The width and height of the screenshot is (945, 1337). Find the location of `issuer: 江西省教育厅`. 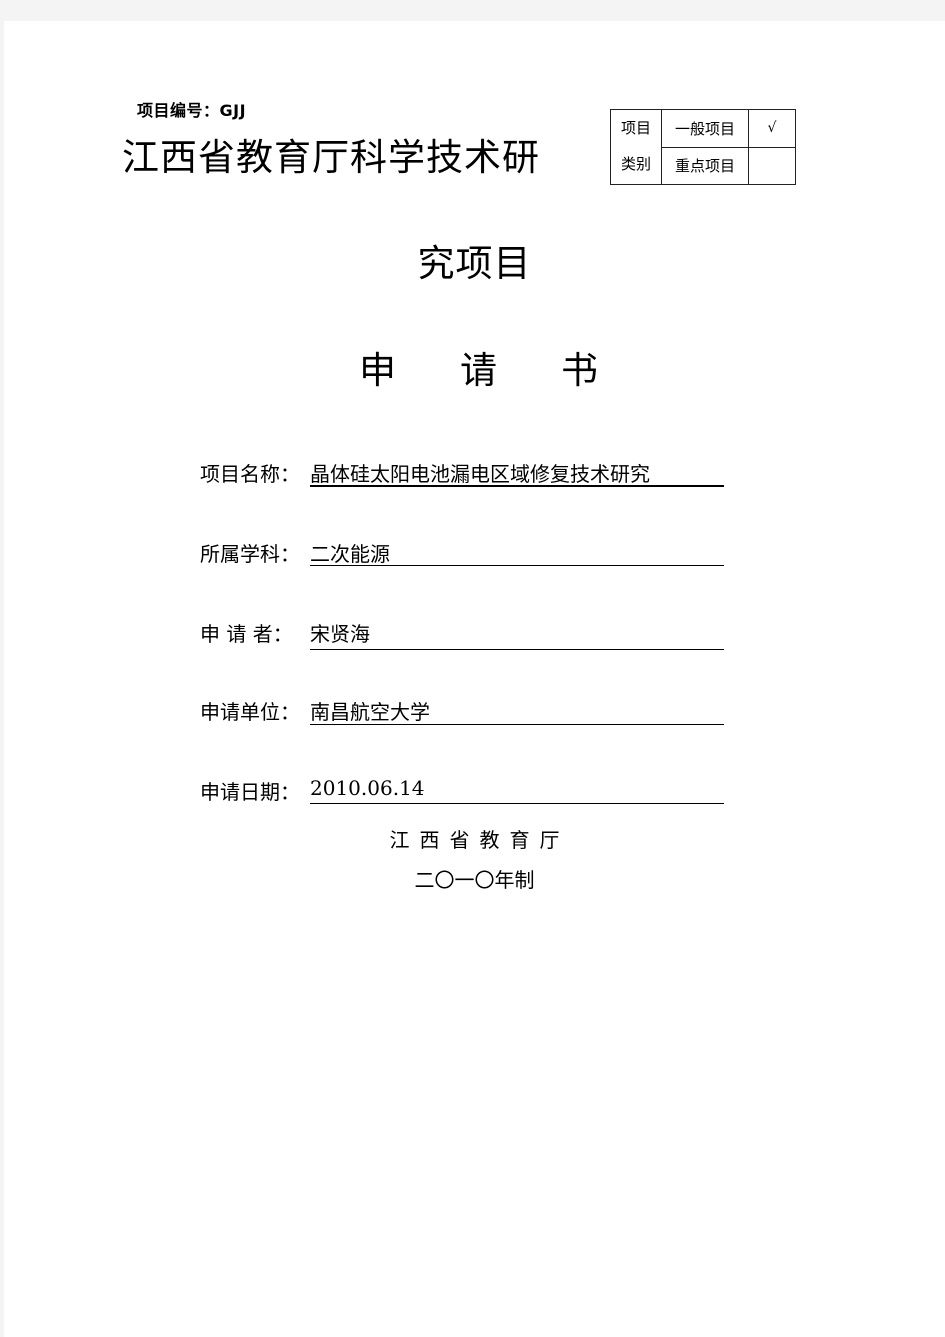

issuer: 江西省教育厅 is located at coordinates (479, 840).